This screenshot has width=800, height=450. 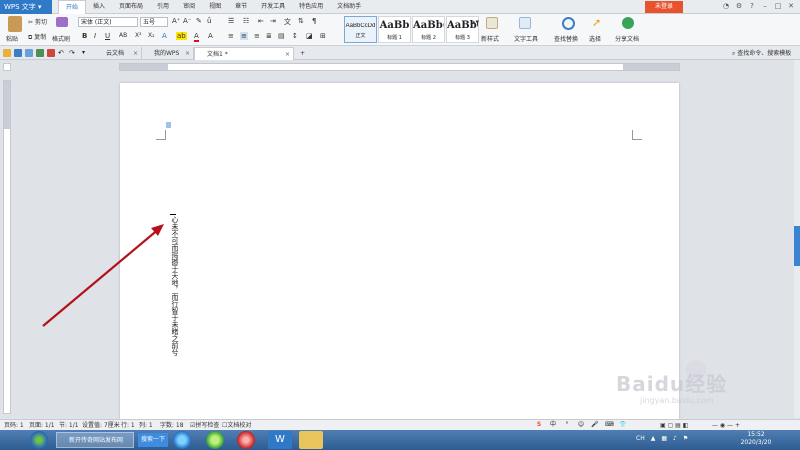 I want to click on share-icon, so click(x=628, y=23).